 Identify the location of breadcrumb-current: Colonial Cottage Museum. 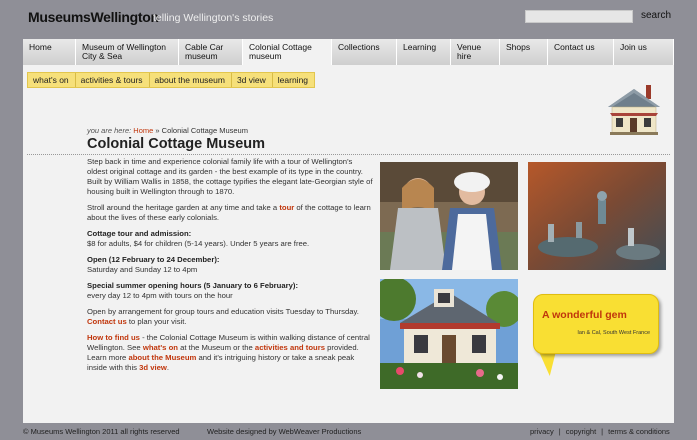
(204, 130).